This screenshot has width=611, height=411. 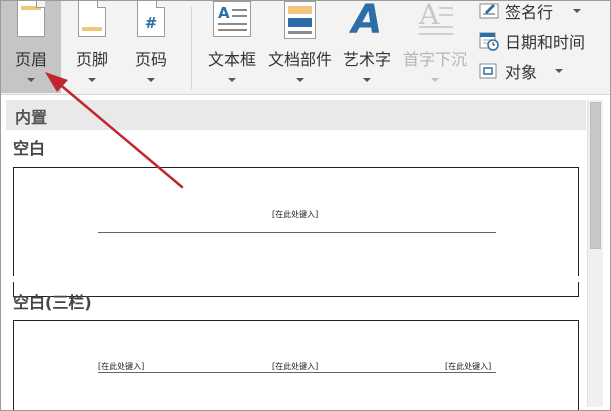 What do you see at coordinates (299, 59) in the screenshot?
I see `quick-parts-button-label: 文档部件` at bounding box center [299, 59].